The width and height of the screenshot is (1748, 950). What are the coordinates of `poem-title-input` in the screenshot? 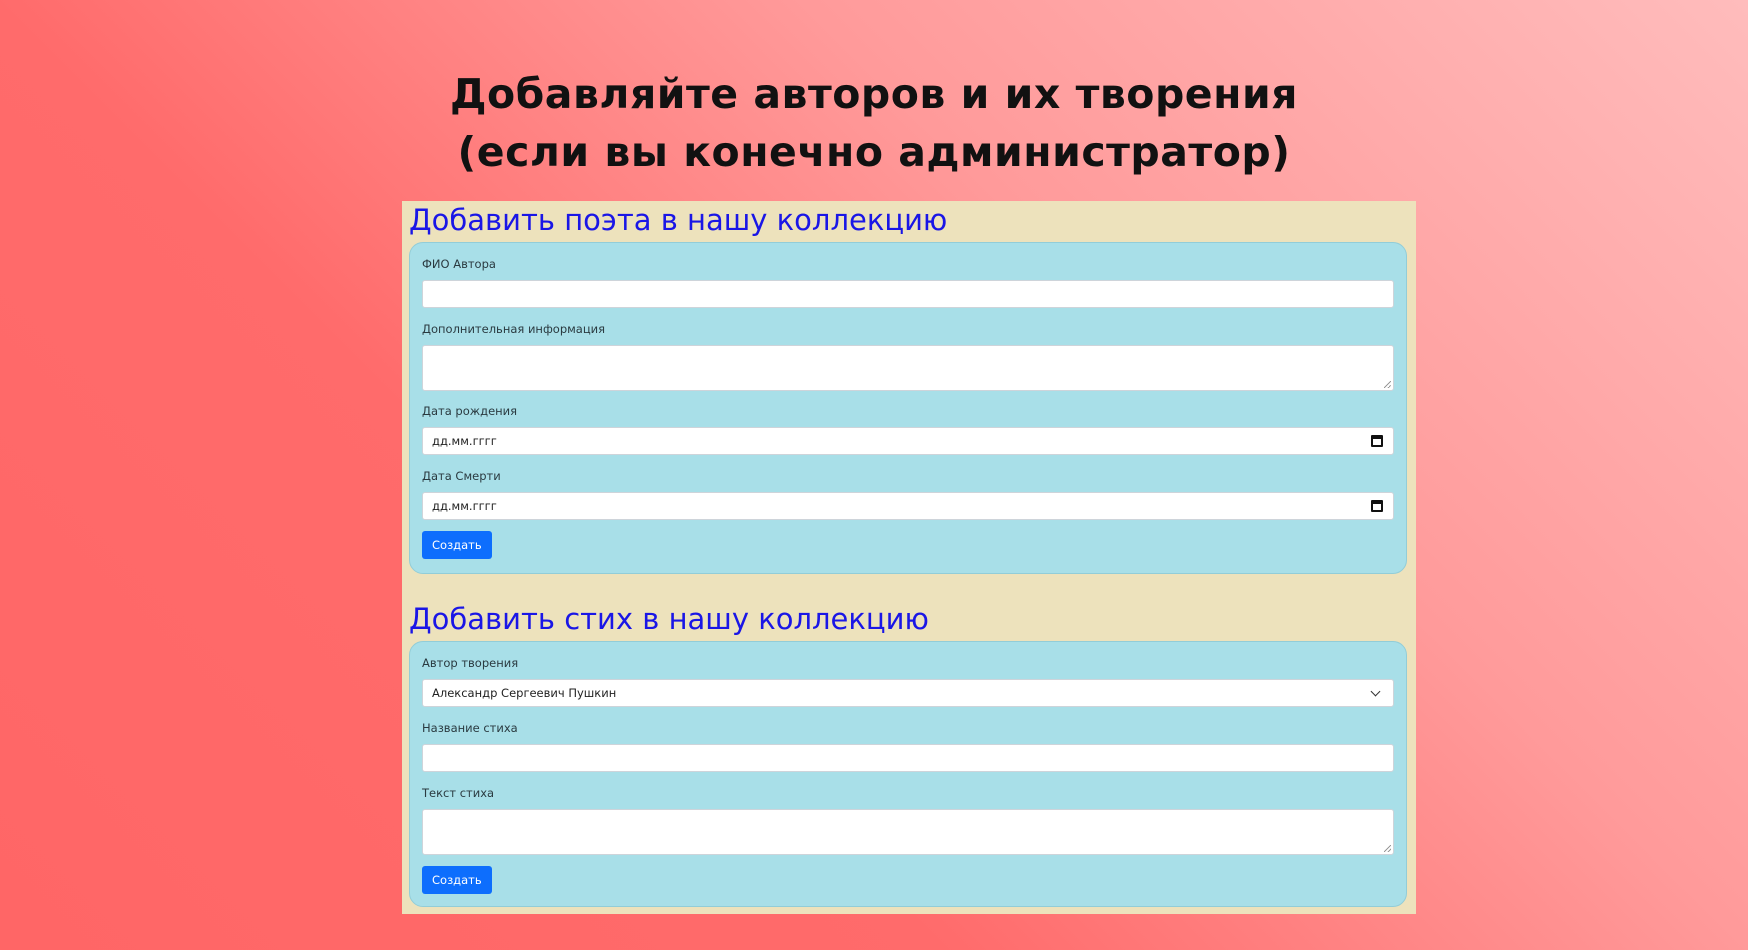 It's located at (908, 758).